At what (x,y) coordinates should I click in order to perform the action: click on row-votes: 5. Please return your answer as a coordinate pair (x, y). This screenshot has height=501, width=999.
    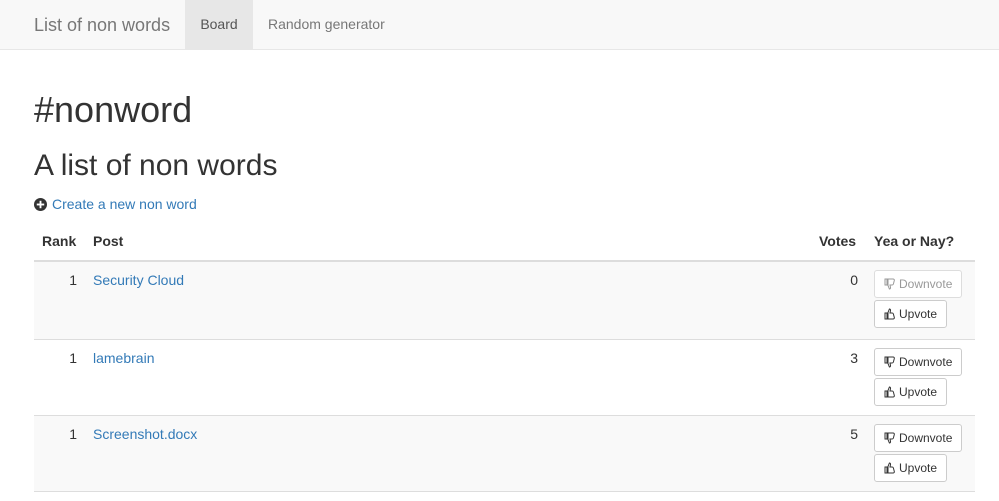
    Looking at the image, I should click on (854, 434).